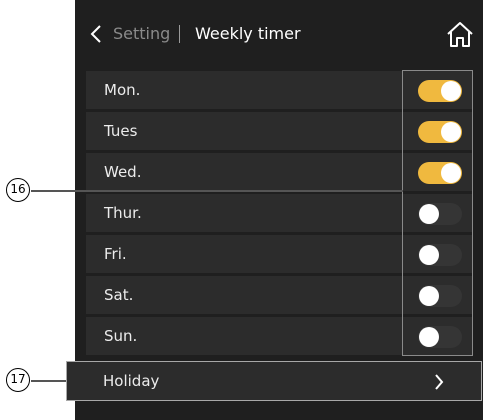  What do you see at coordinates (279, 213) in the screenshot?
I see `day-row: Thur.` at bounding box center [279, 213].